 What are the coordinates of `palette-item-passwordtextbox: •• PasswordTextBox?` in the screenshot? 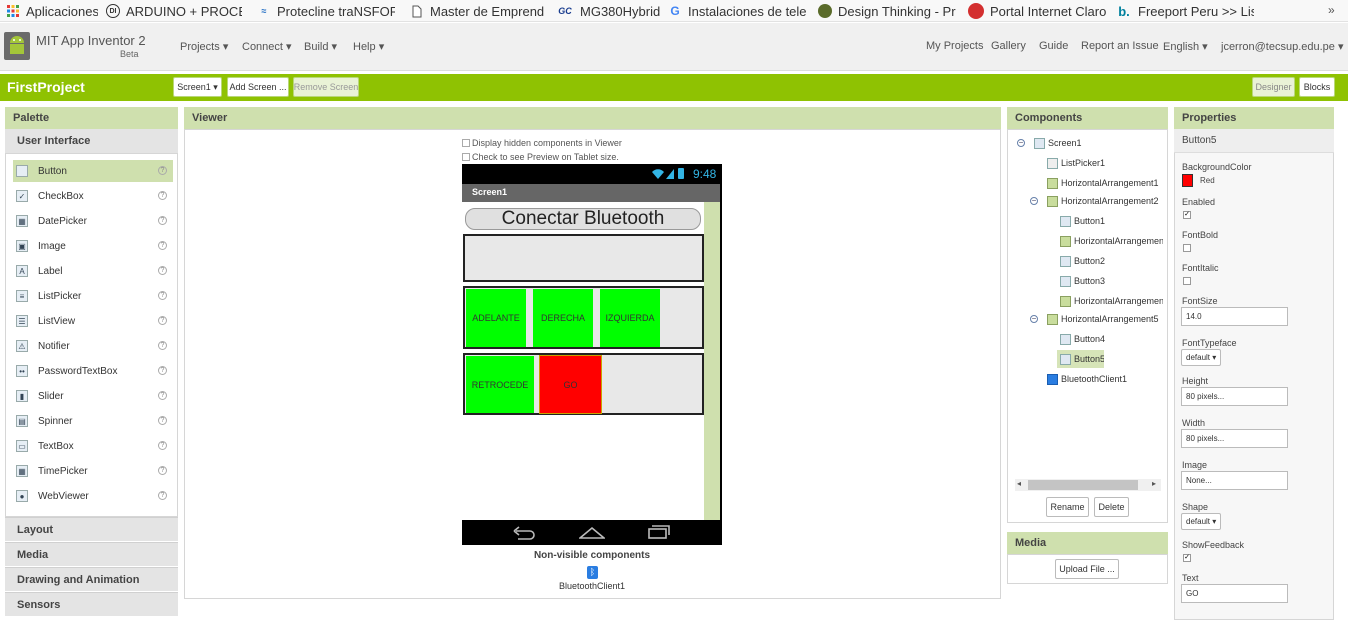 It's located at (93, 371).